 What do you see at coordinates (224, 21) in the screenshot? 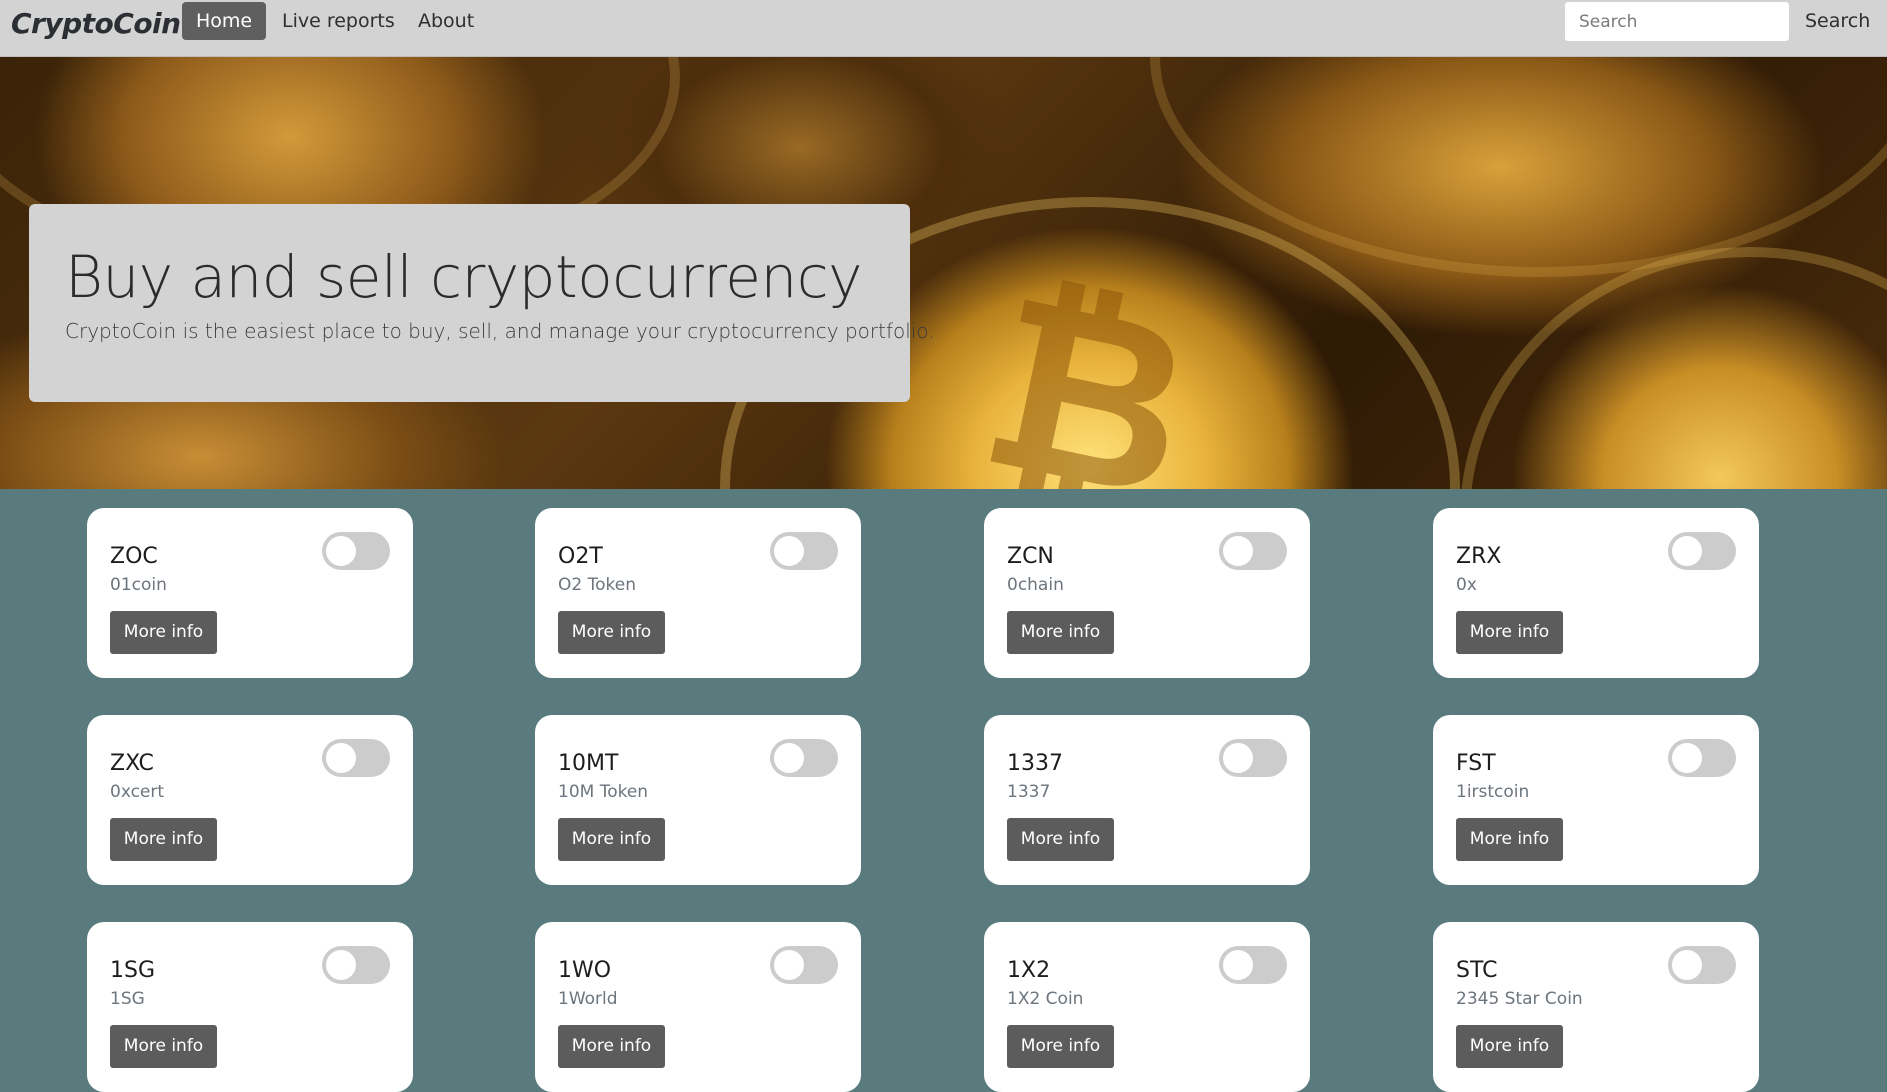
I see `nav-home-link: Home` at bounding box center [224, 21].